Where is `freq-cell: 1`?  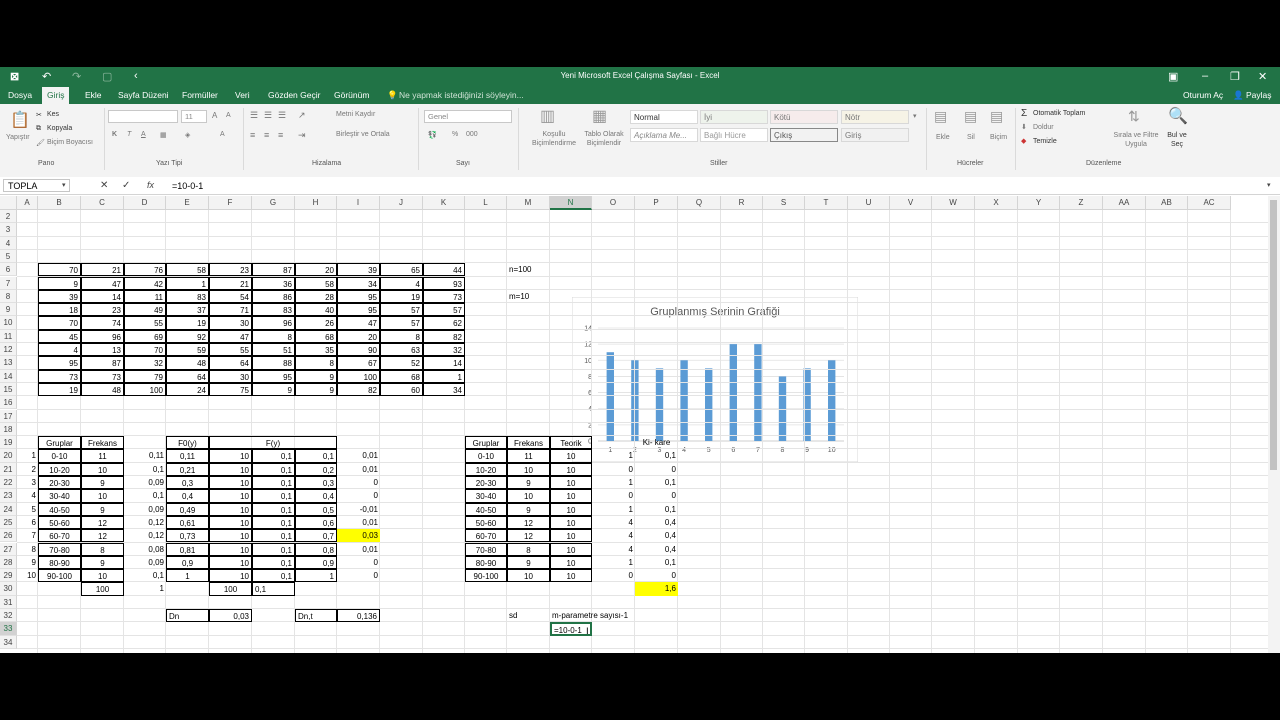
freq-cell: 1 is located at coordinates (316, 576).